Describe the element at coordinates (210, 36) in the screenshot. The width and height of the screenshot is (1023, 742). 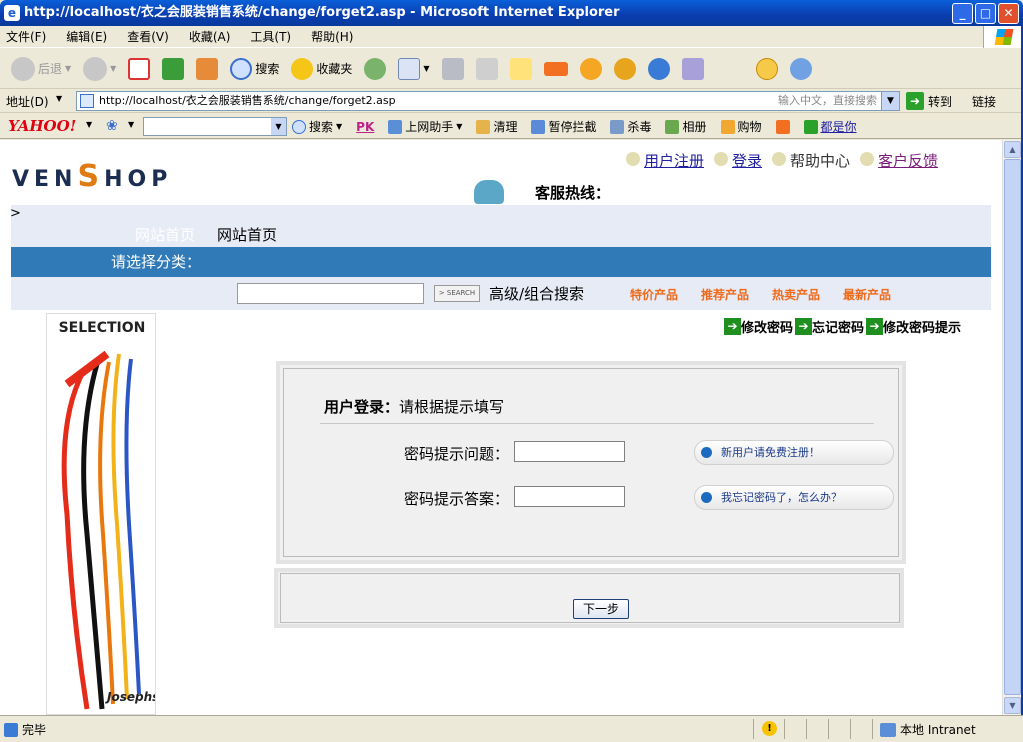
I see `menu-favorites: 收藏(A)` at that location.